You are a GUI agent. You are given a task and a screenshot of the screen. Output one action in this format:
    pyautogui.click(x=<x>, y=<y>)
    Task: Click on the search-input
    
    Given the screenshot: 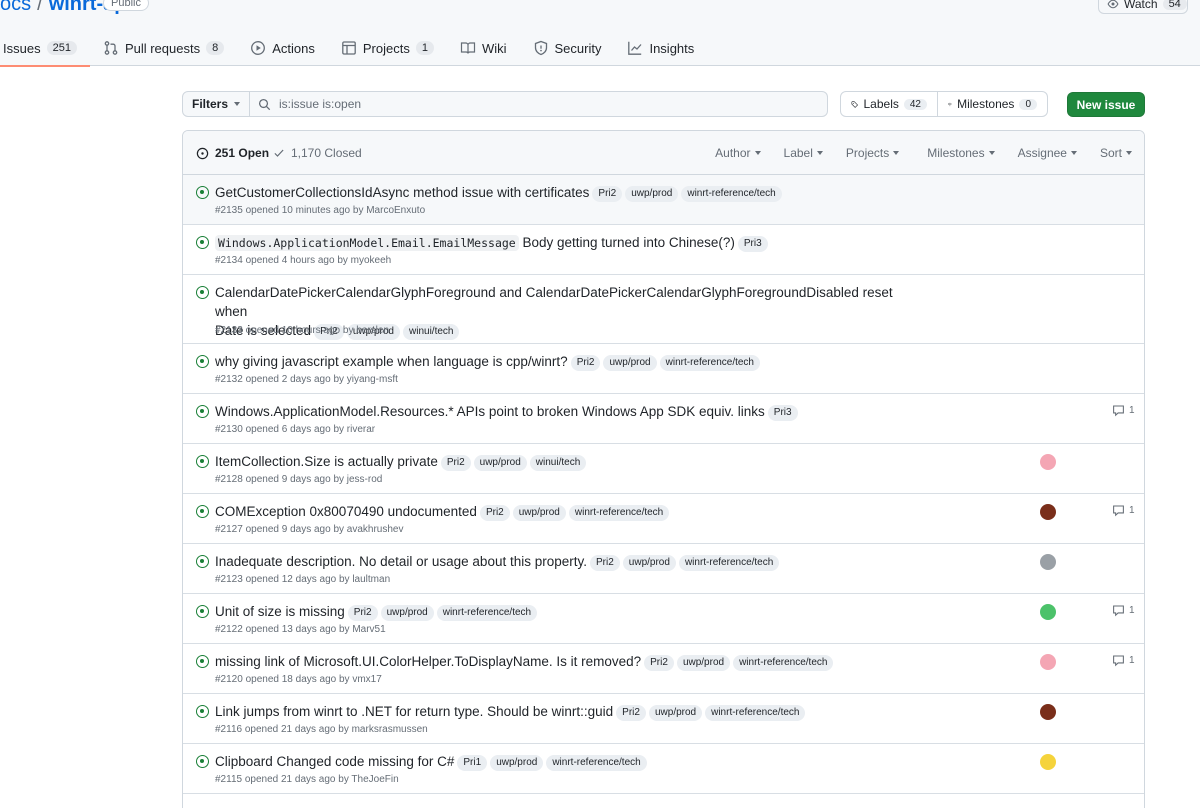 What is the action you would take?
    pyautogui.click(x=529, y=104)
    